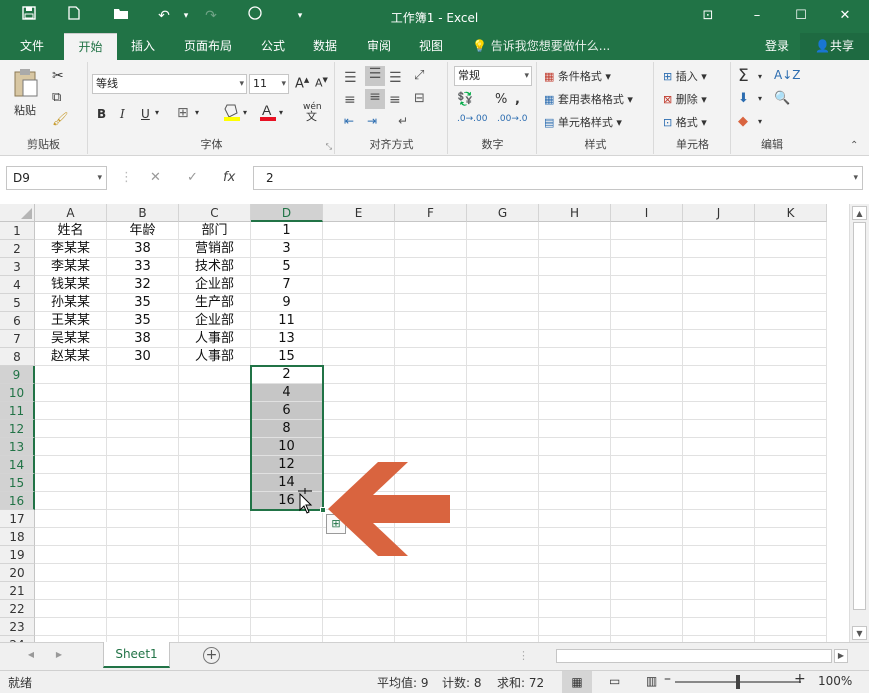  What do you see at coordinates (375, 76) in the screenshot?
I see `align-middle-icon: ☰` at bounding box center [375, 76].